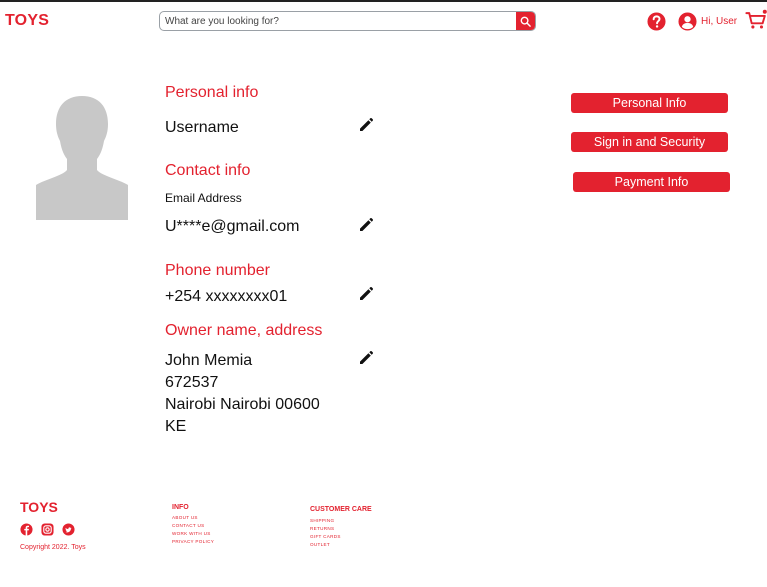 This screenshot has height=587, width=767. I want to click on user-greeting: Hi, User, so click(719, 21).